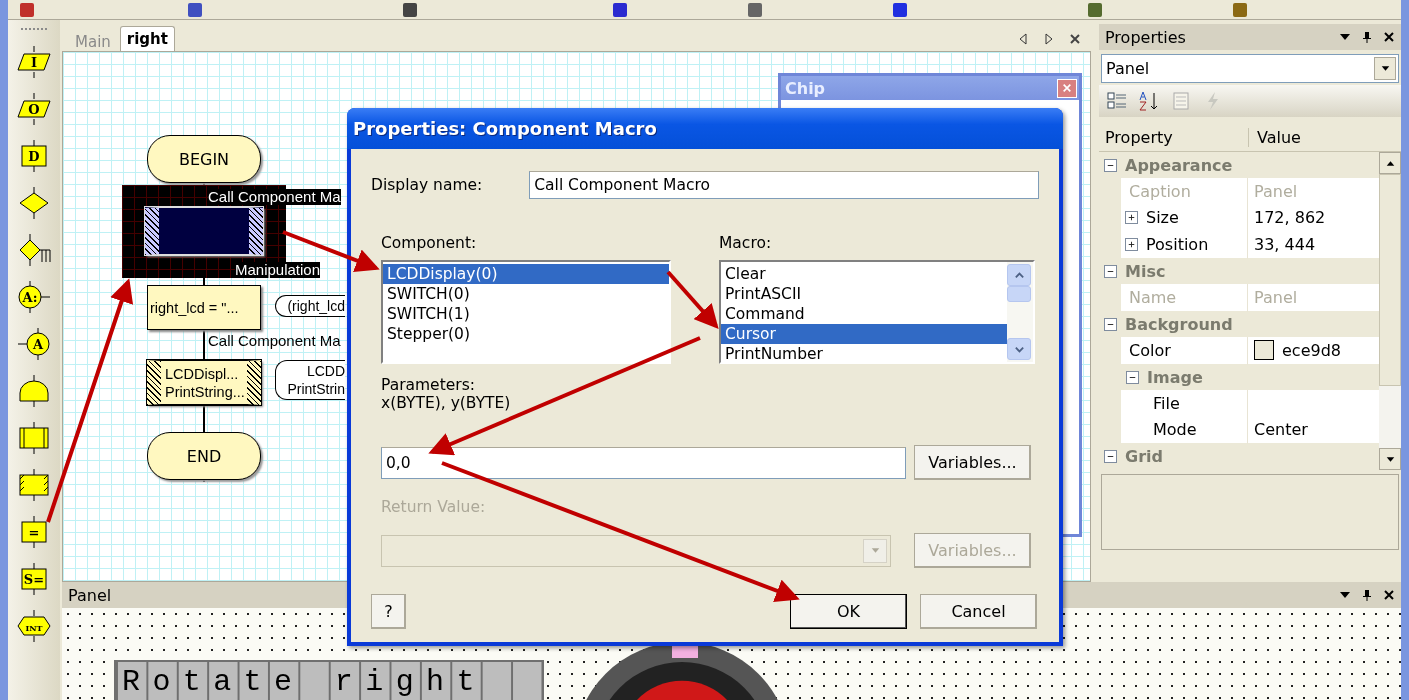 The image size is (1409, 700). I want to click on node-caption: Manipulation, so click(278, 270).